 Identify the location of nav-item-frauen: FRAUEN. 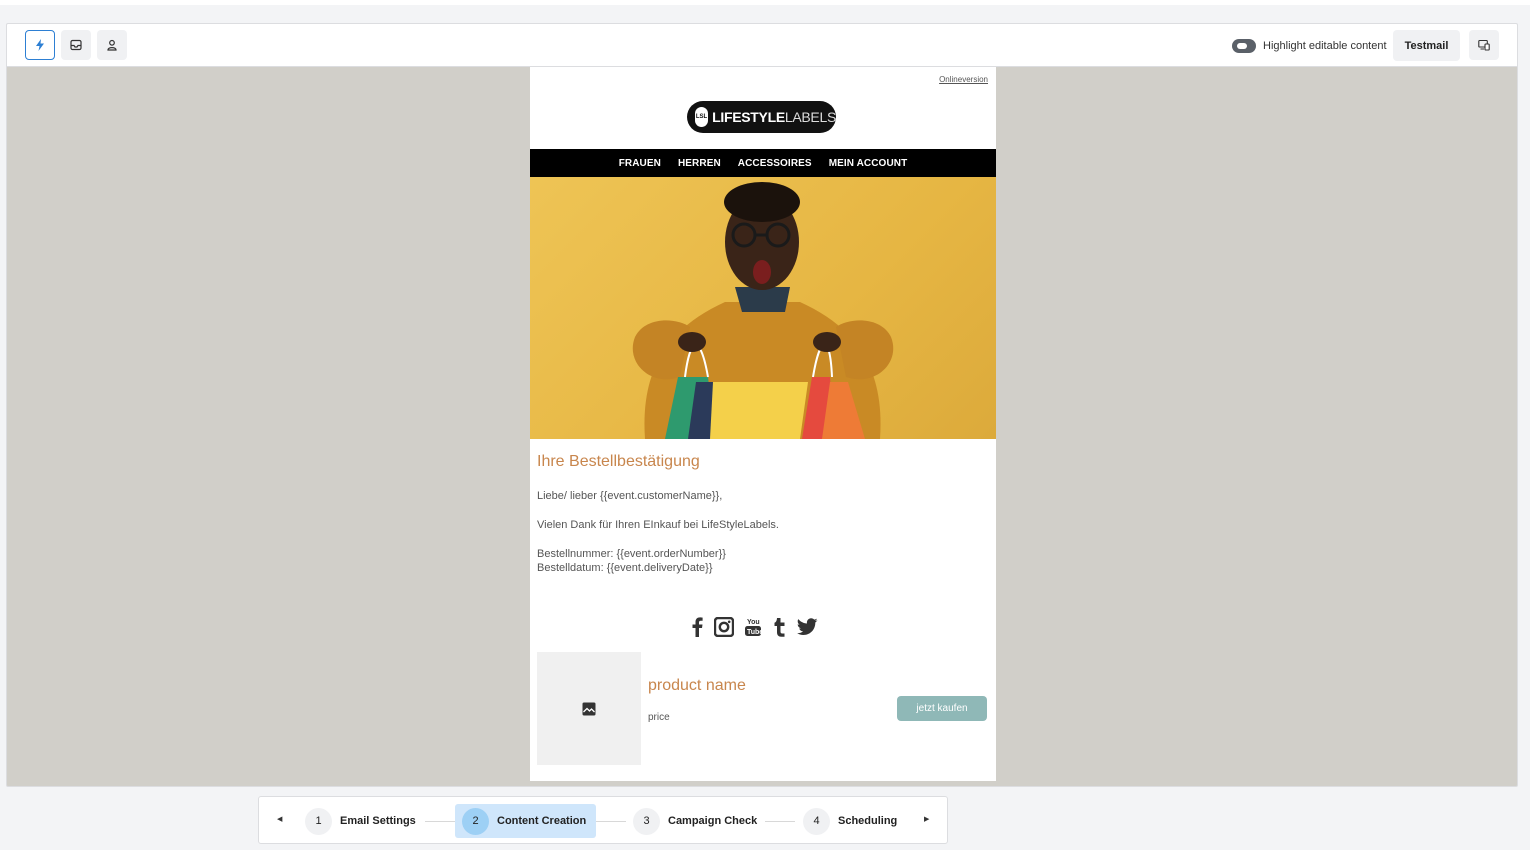
(640, 163).